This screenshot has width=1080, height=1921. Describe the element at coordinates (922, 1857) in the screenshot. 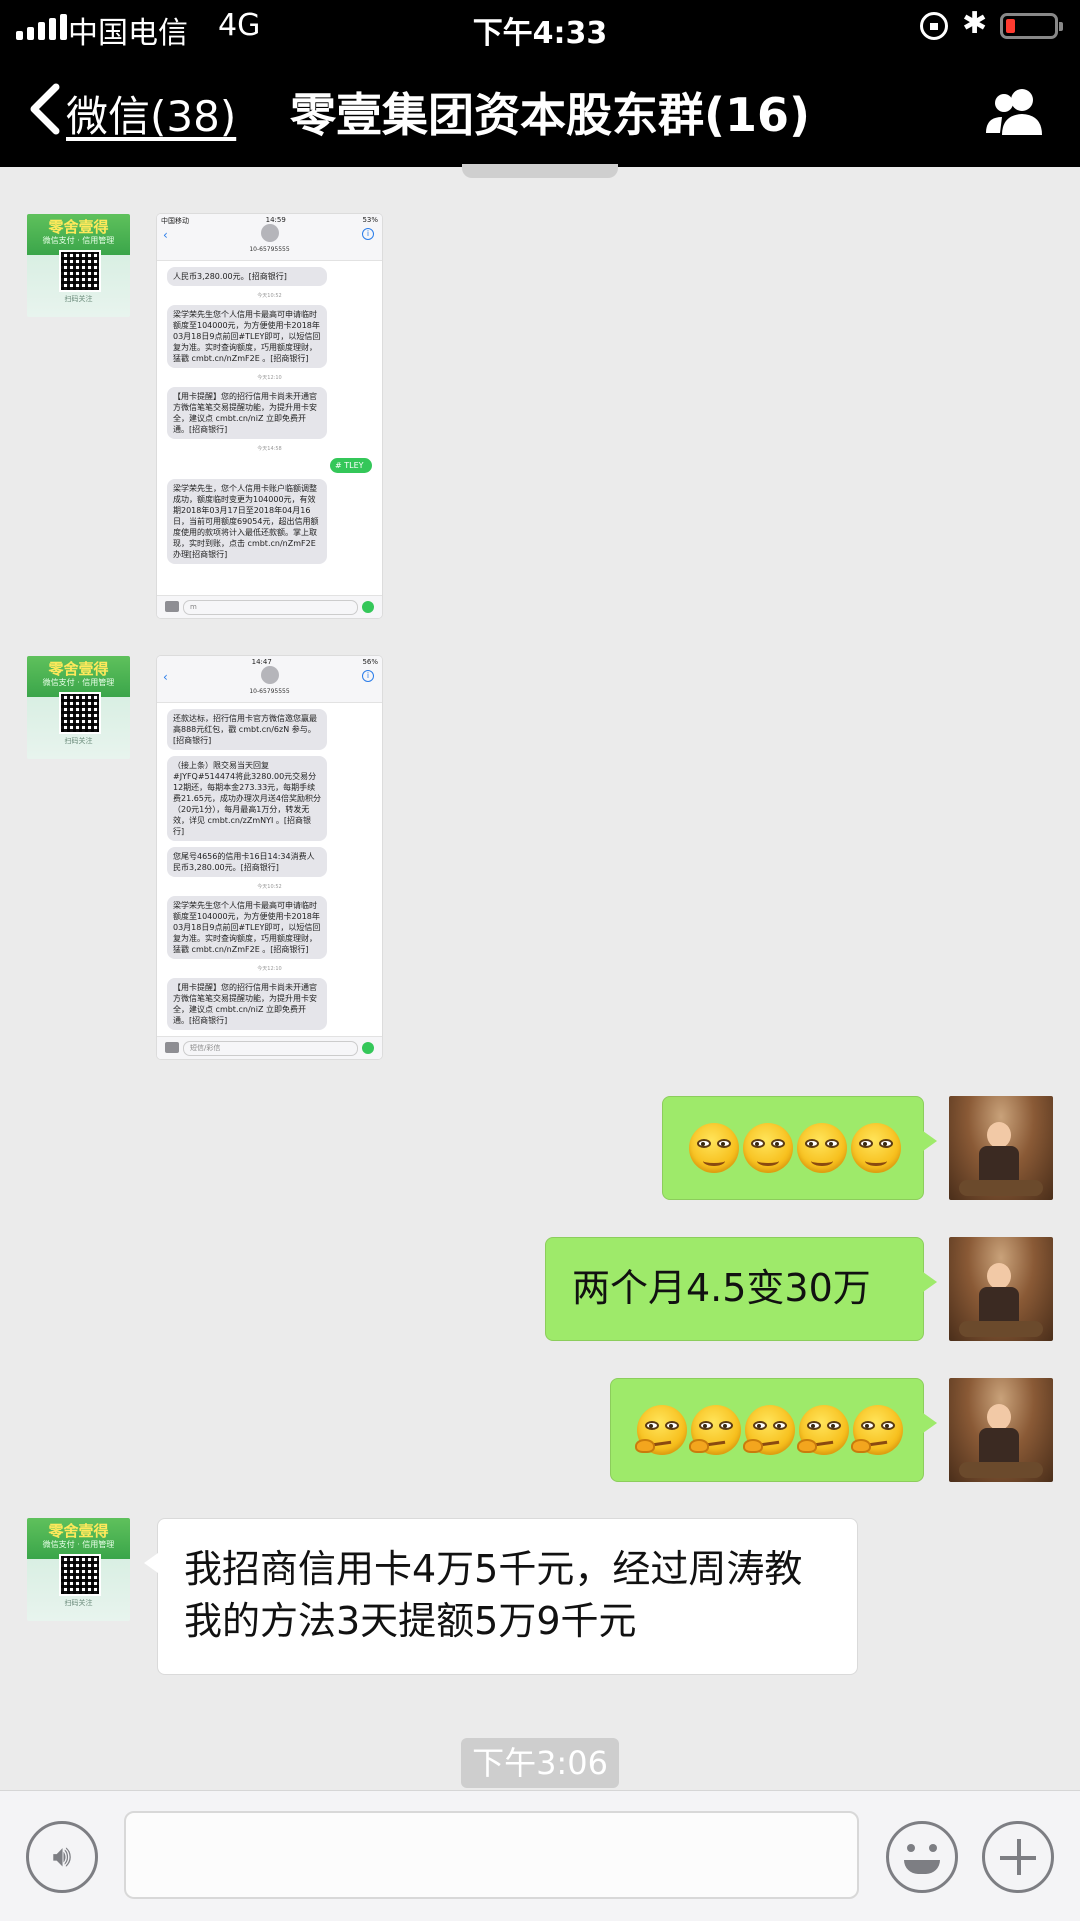

I see `emoji-icon` at that location.